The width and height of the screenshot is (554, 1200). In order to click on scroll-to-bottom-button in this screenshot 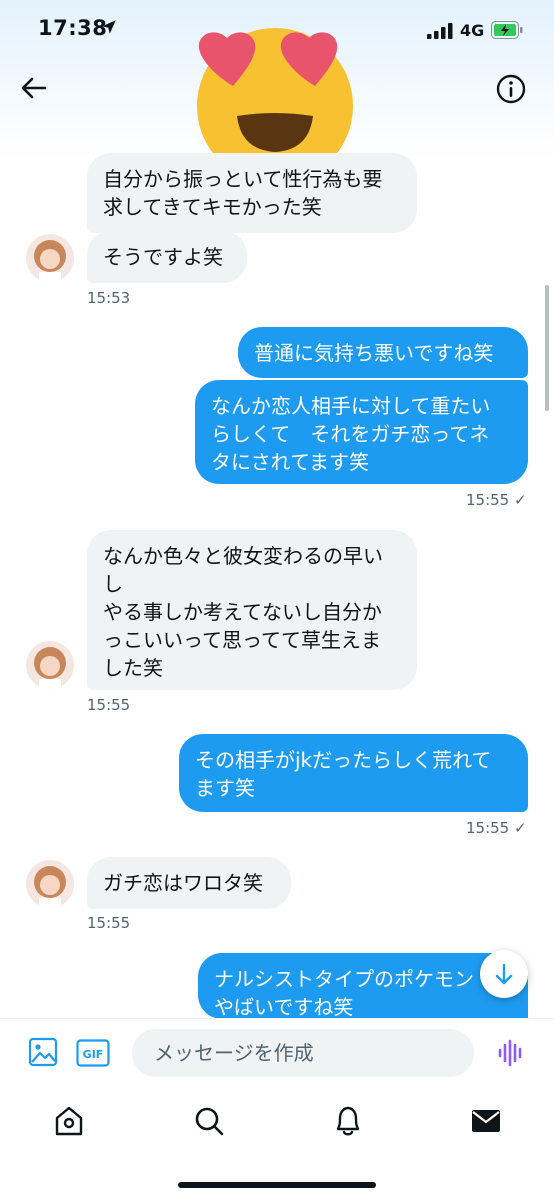, I will do `click(504, 974)`.